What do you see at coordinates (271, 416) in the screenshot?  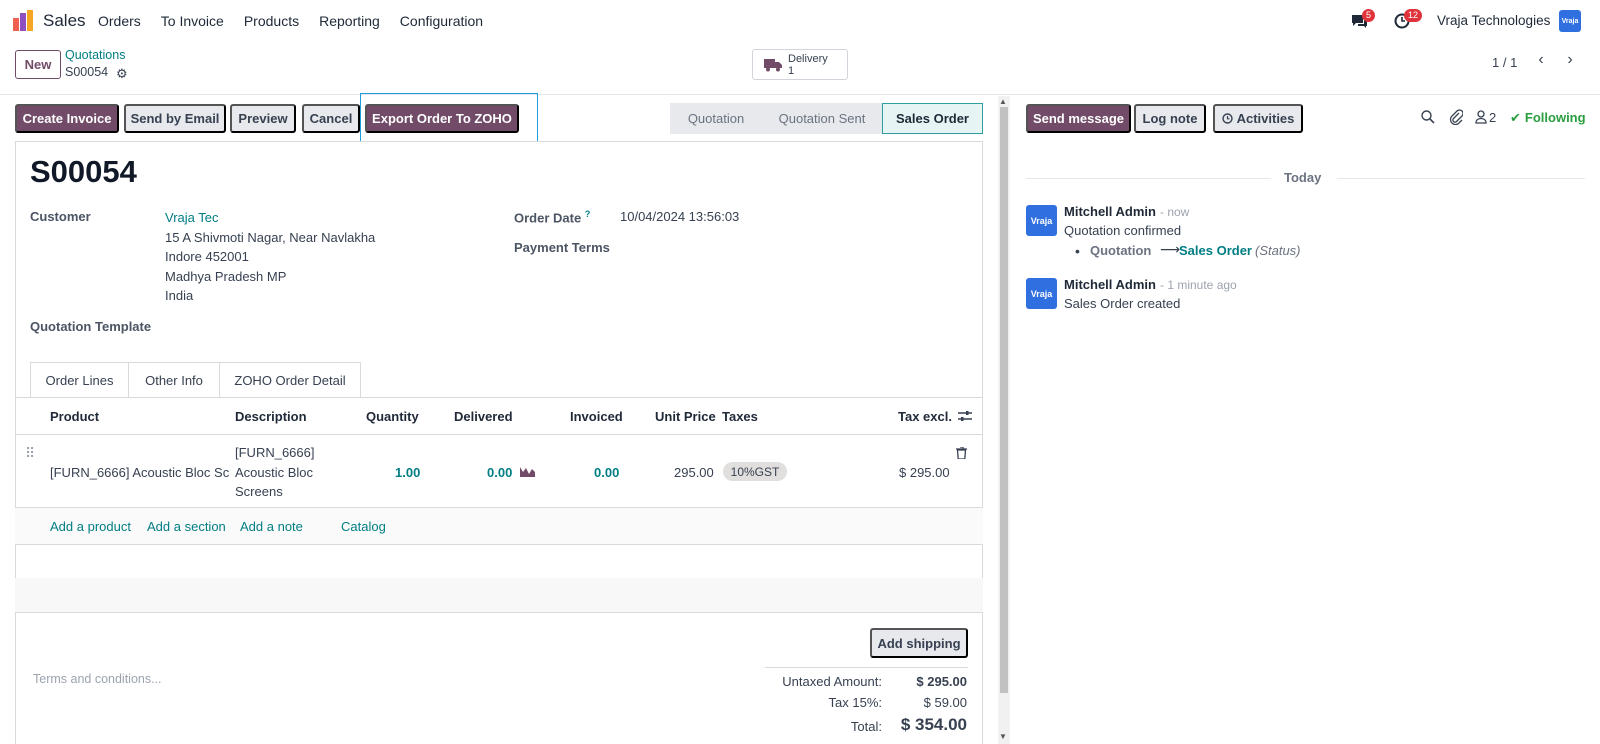 I see `column-header-description: Description` at bounding box center [271, 416].